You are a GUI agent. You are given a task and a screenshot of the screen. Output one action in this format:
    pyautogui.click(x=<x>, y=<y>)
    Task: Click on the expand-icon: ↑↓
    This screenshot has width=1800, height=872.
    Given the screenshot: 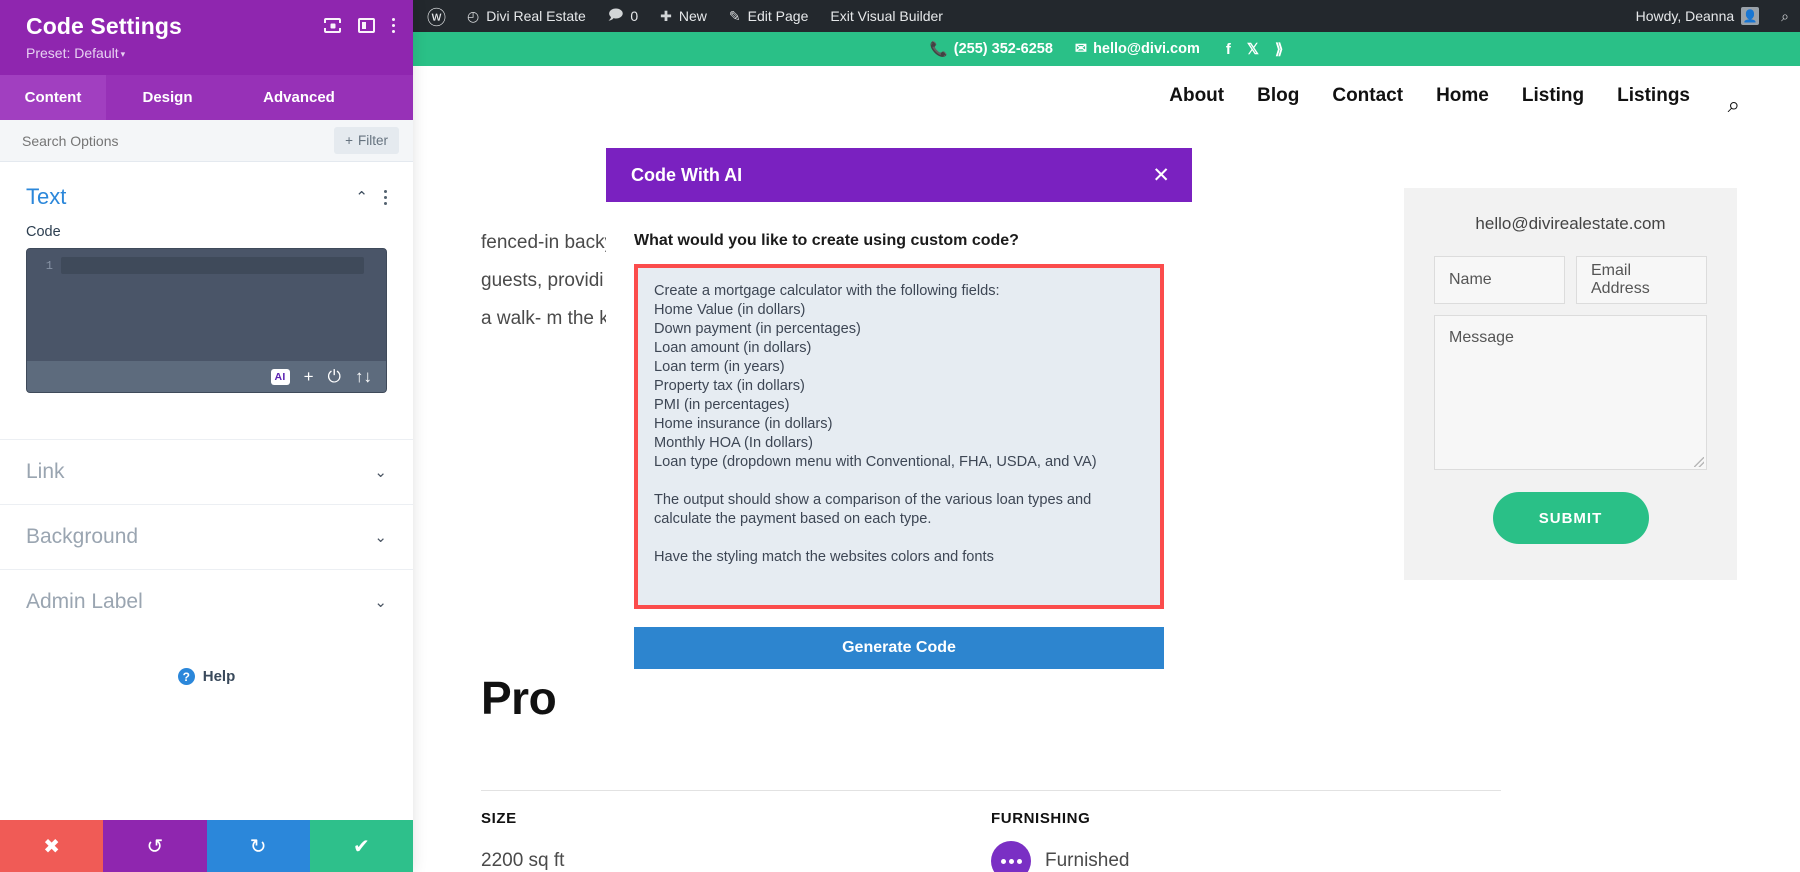 What is the action you would take?
    pyautogui.click(x=363, y=376)
    